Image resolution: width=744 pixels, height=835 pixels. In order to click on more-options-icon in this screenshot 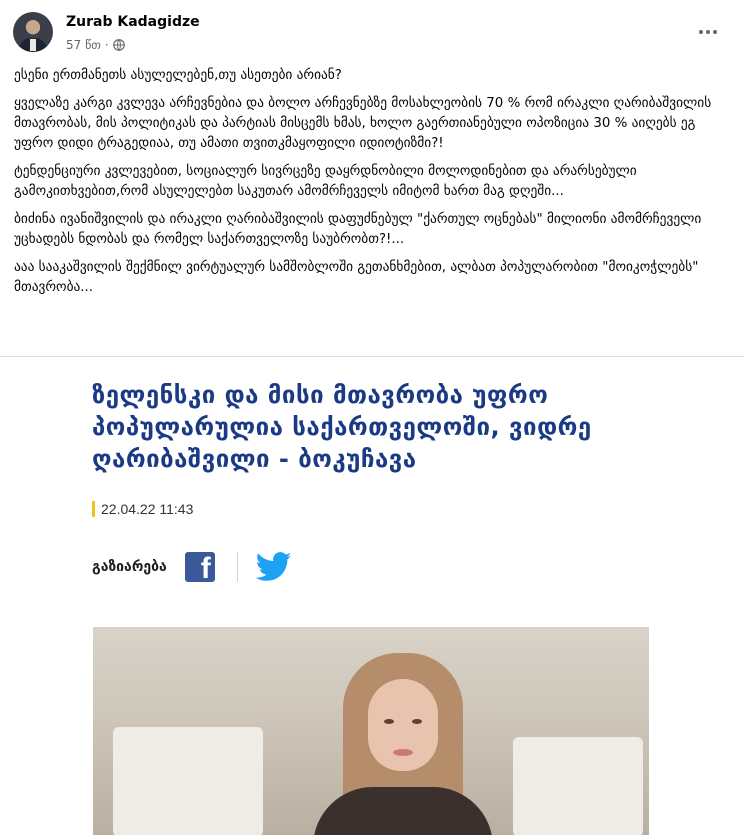, I will do `click(708, 32)`.